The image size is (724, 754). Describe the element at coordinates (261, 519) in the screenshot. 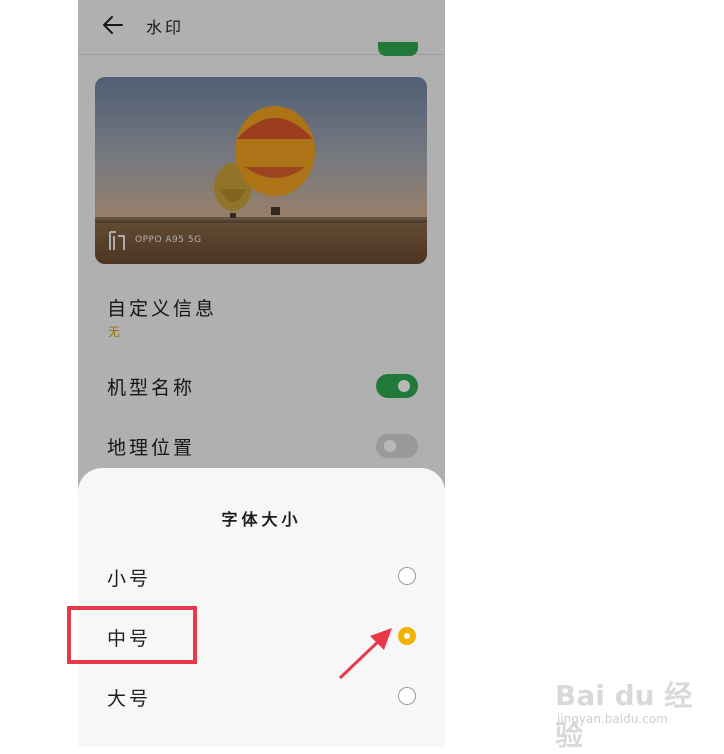

I see `sheet-title: 字体大小` at that location.